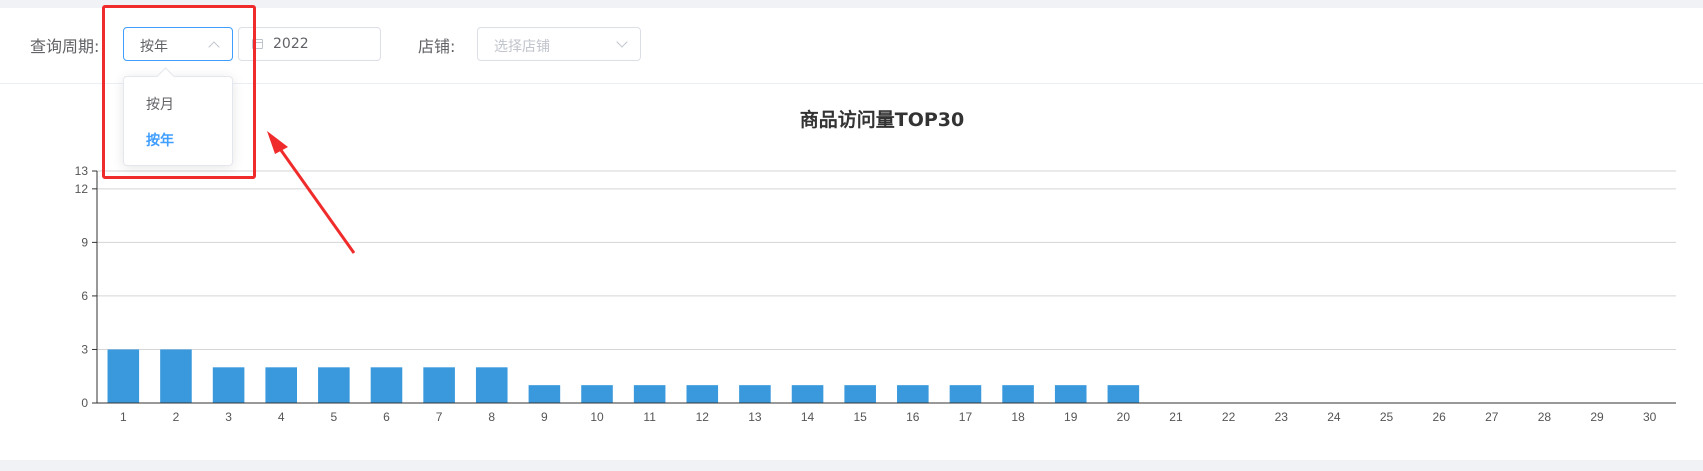  I want to click on x-tick-label: 27, so click(1492, 417).